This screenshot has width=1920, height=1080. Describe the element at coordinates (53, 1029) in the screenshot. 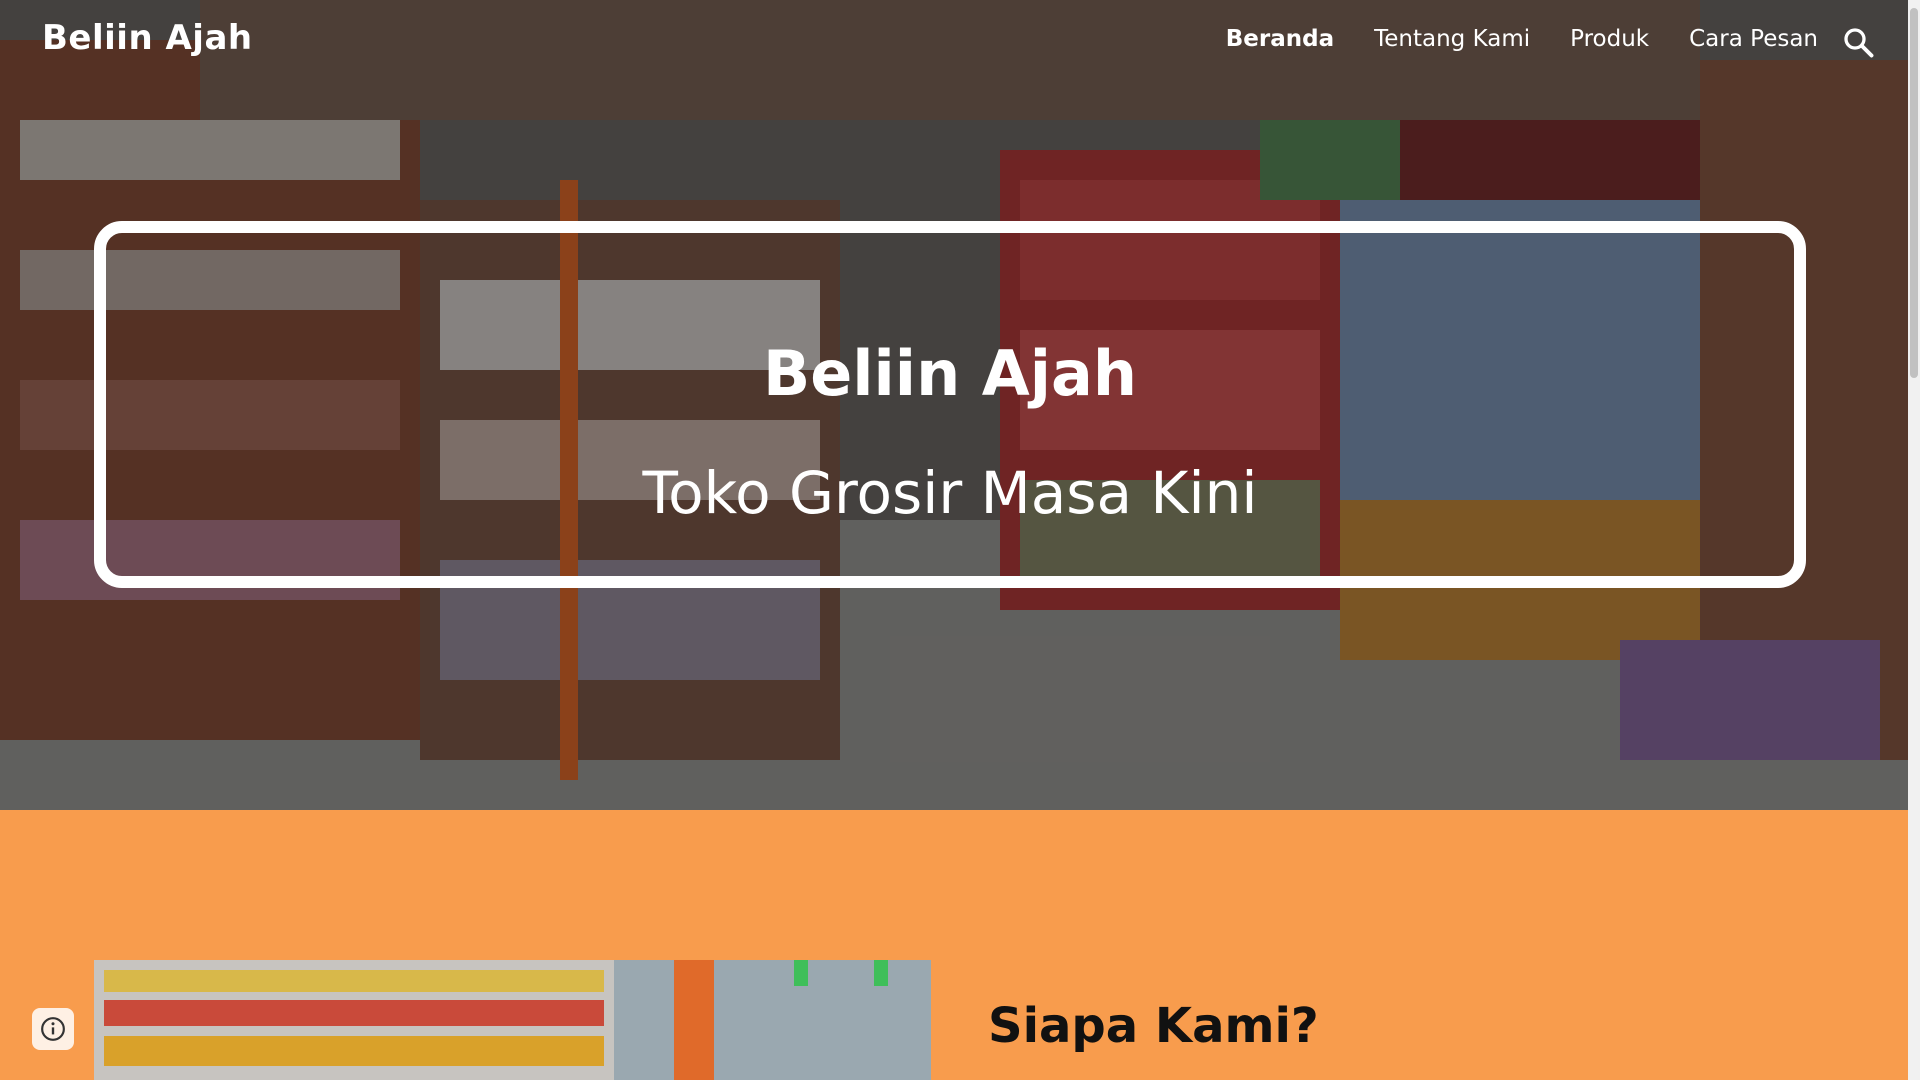

I see `info-icon` at that location.